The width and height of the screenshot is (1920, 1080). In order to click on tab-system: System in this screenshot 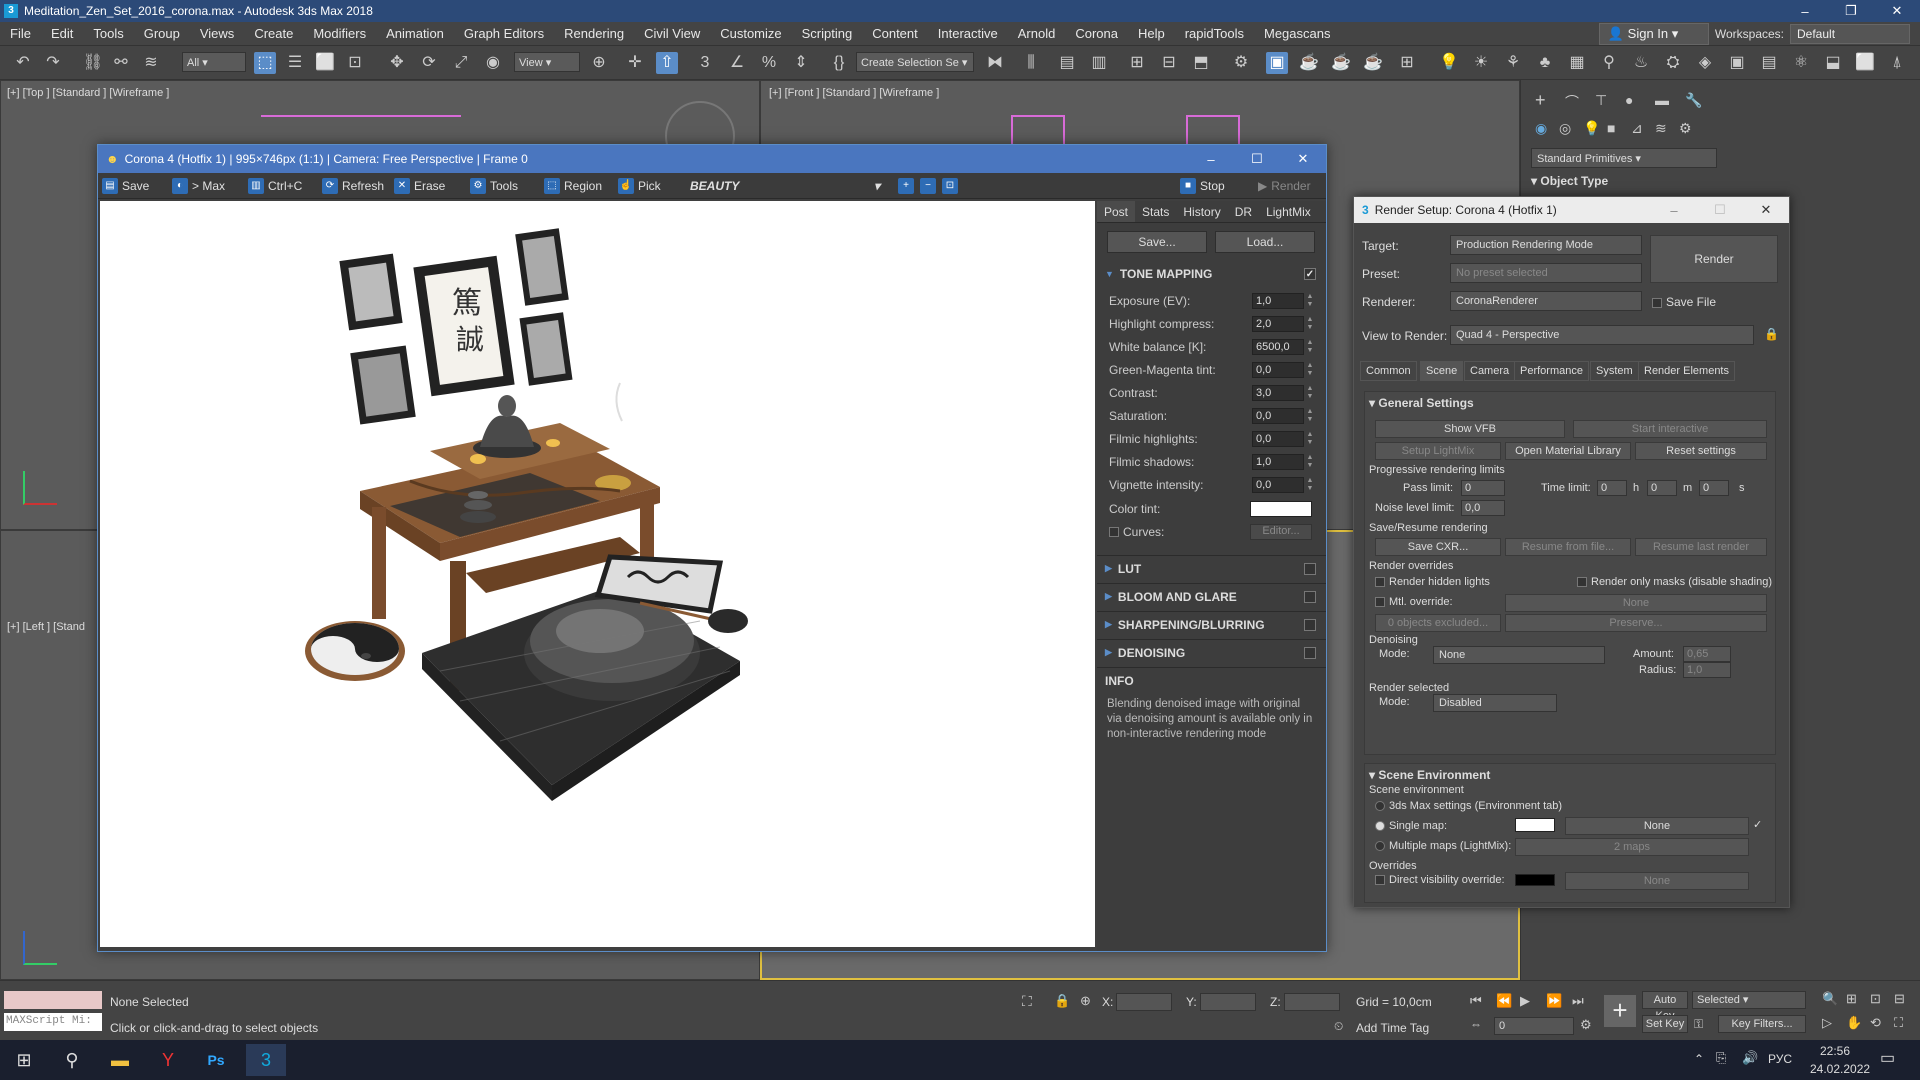, I will do `click(1614, 371)`.